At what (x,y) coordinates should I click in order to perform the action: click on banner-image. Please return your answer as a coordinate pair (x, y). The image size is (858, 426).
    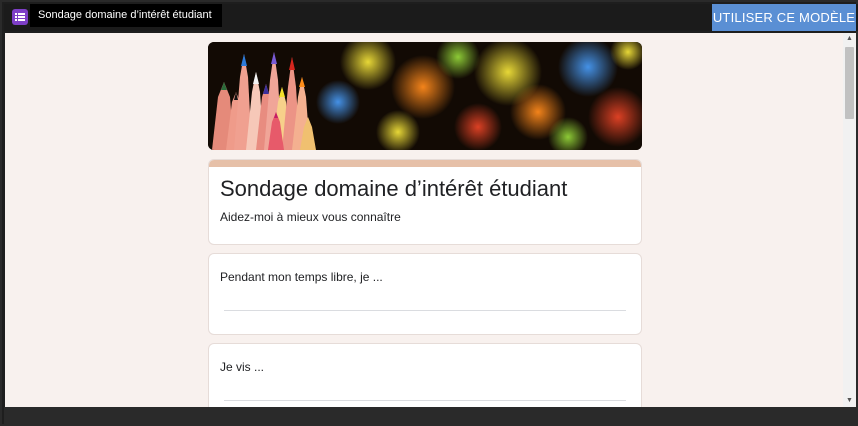
    Looking at the image, I should click on (425, 96).